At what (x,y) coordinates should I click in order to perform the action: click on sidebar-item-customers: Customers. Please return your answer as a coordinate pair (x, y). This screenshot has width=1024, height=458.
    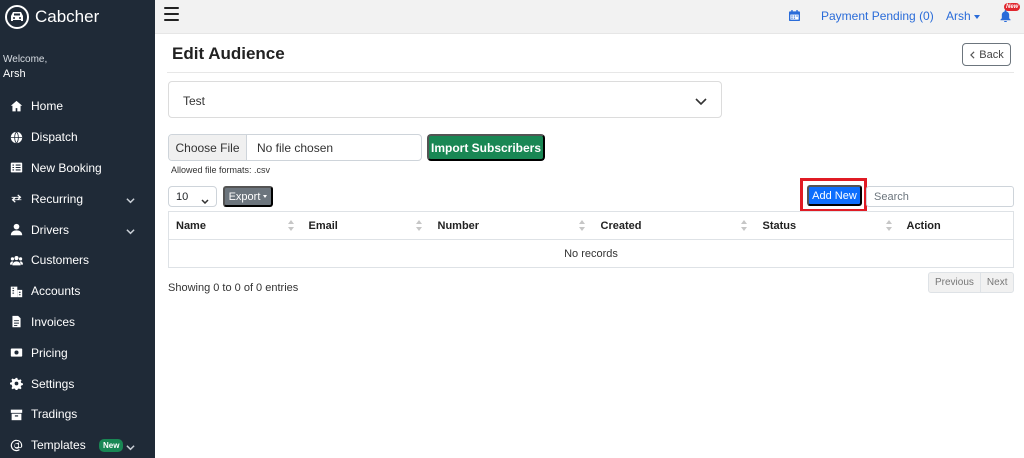
    Looking at the image, I should click on (77, 260).